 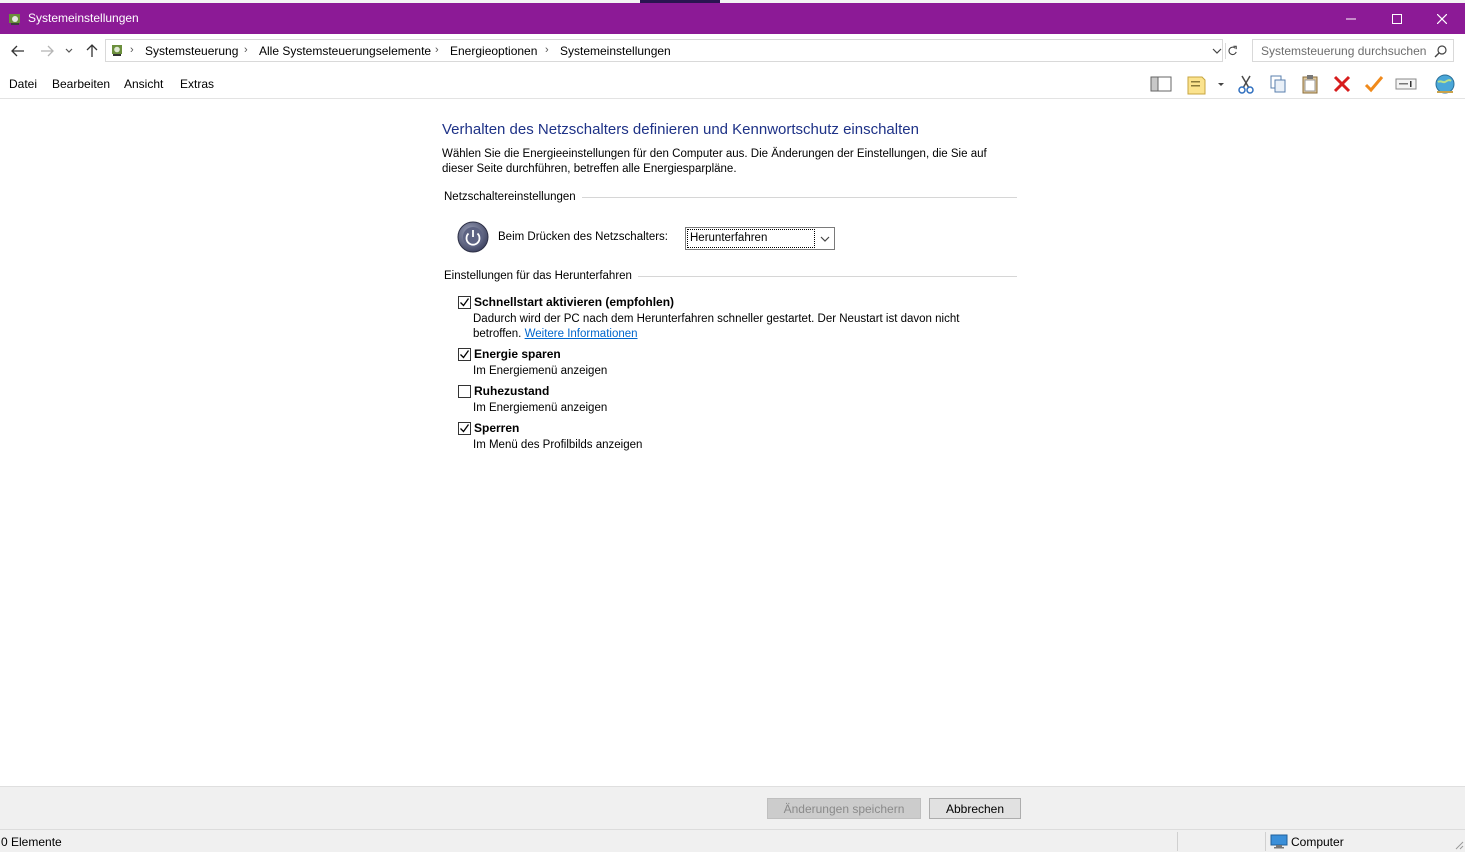 I want to click on power-button-icon, so click(x=473, y=237).